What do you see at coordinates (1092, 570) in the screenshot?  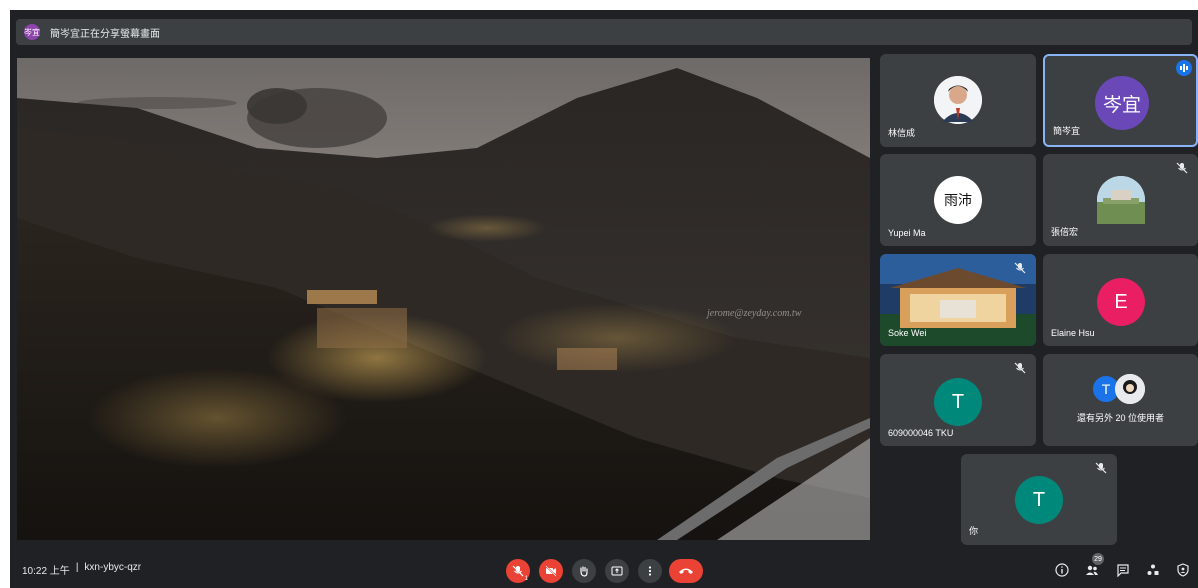 I see `people-icon` at bounding box center [1092, 570].